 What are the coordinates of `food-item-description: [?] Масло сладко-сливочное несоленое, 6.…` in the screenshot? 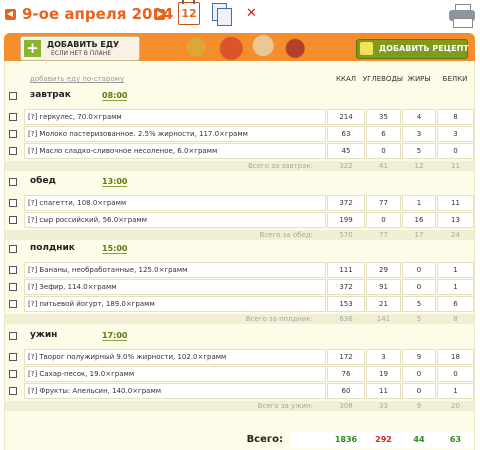 It's located at (175, 151).